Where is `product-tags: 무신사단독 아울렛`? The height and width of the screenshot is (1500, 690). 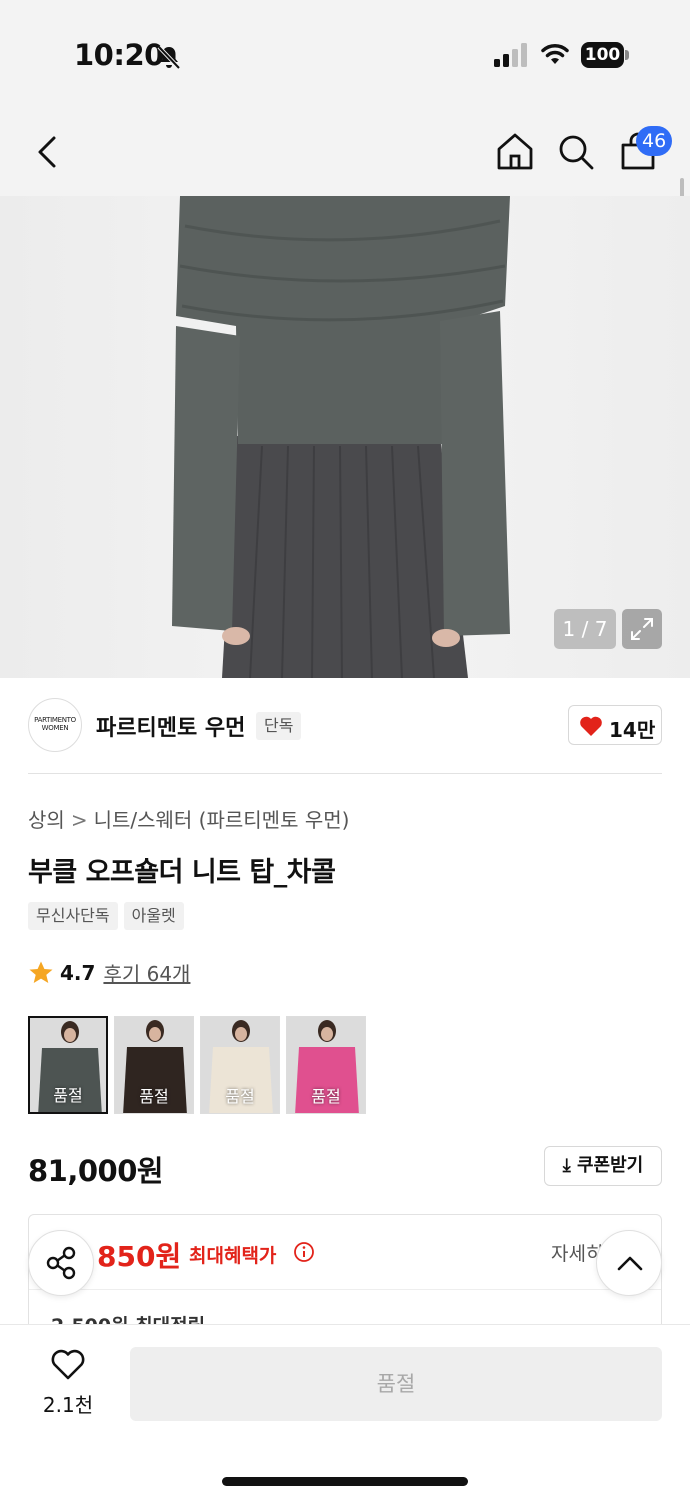
product-tags: 무신사단독 아울렛 is located at coordinates (106, 916).